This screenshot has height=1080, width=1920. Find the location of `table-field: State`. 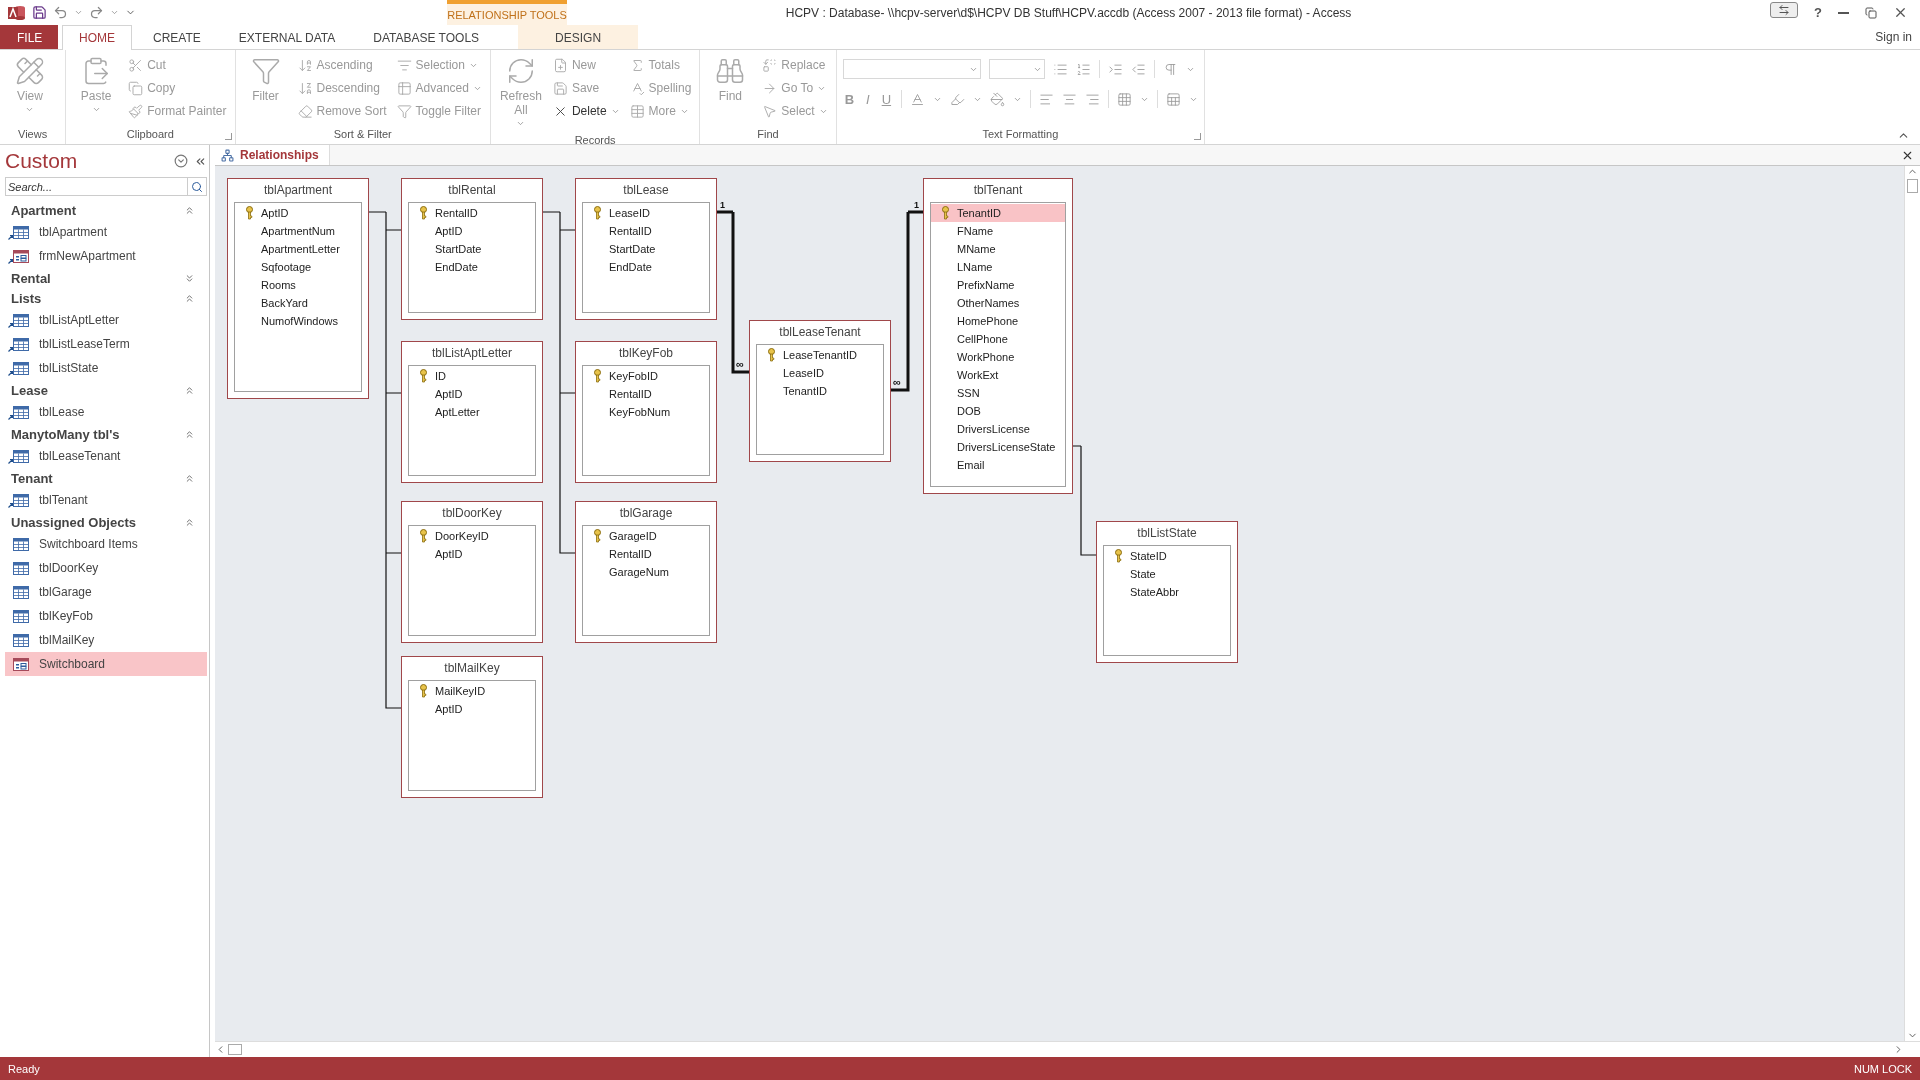

table-field: State is located at coordinates (1167, 574).